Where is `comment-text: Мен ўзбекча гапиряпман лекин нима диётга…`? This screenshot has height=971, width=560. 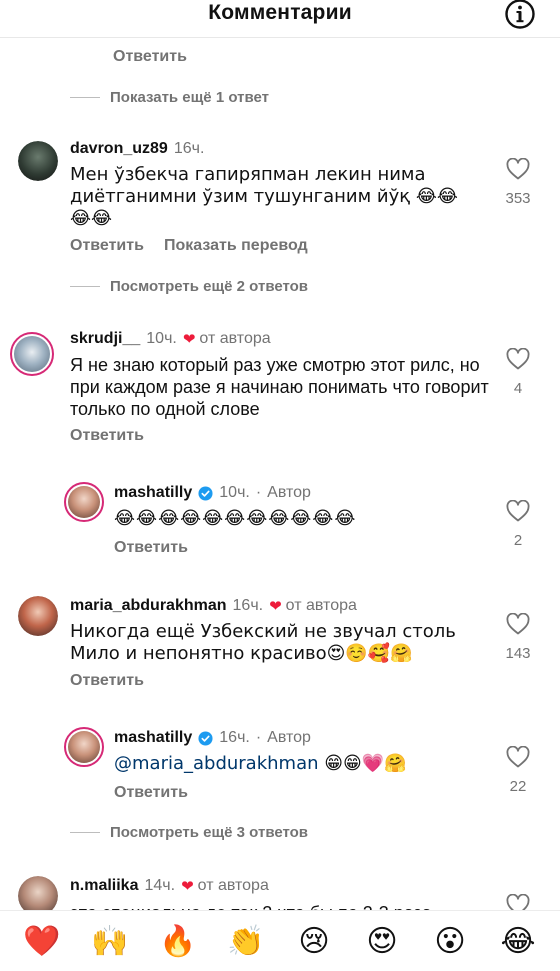
comment-text: Мен ўзбекча гапиряпман лекин нима диётга… is located at coordinates (264, 196).